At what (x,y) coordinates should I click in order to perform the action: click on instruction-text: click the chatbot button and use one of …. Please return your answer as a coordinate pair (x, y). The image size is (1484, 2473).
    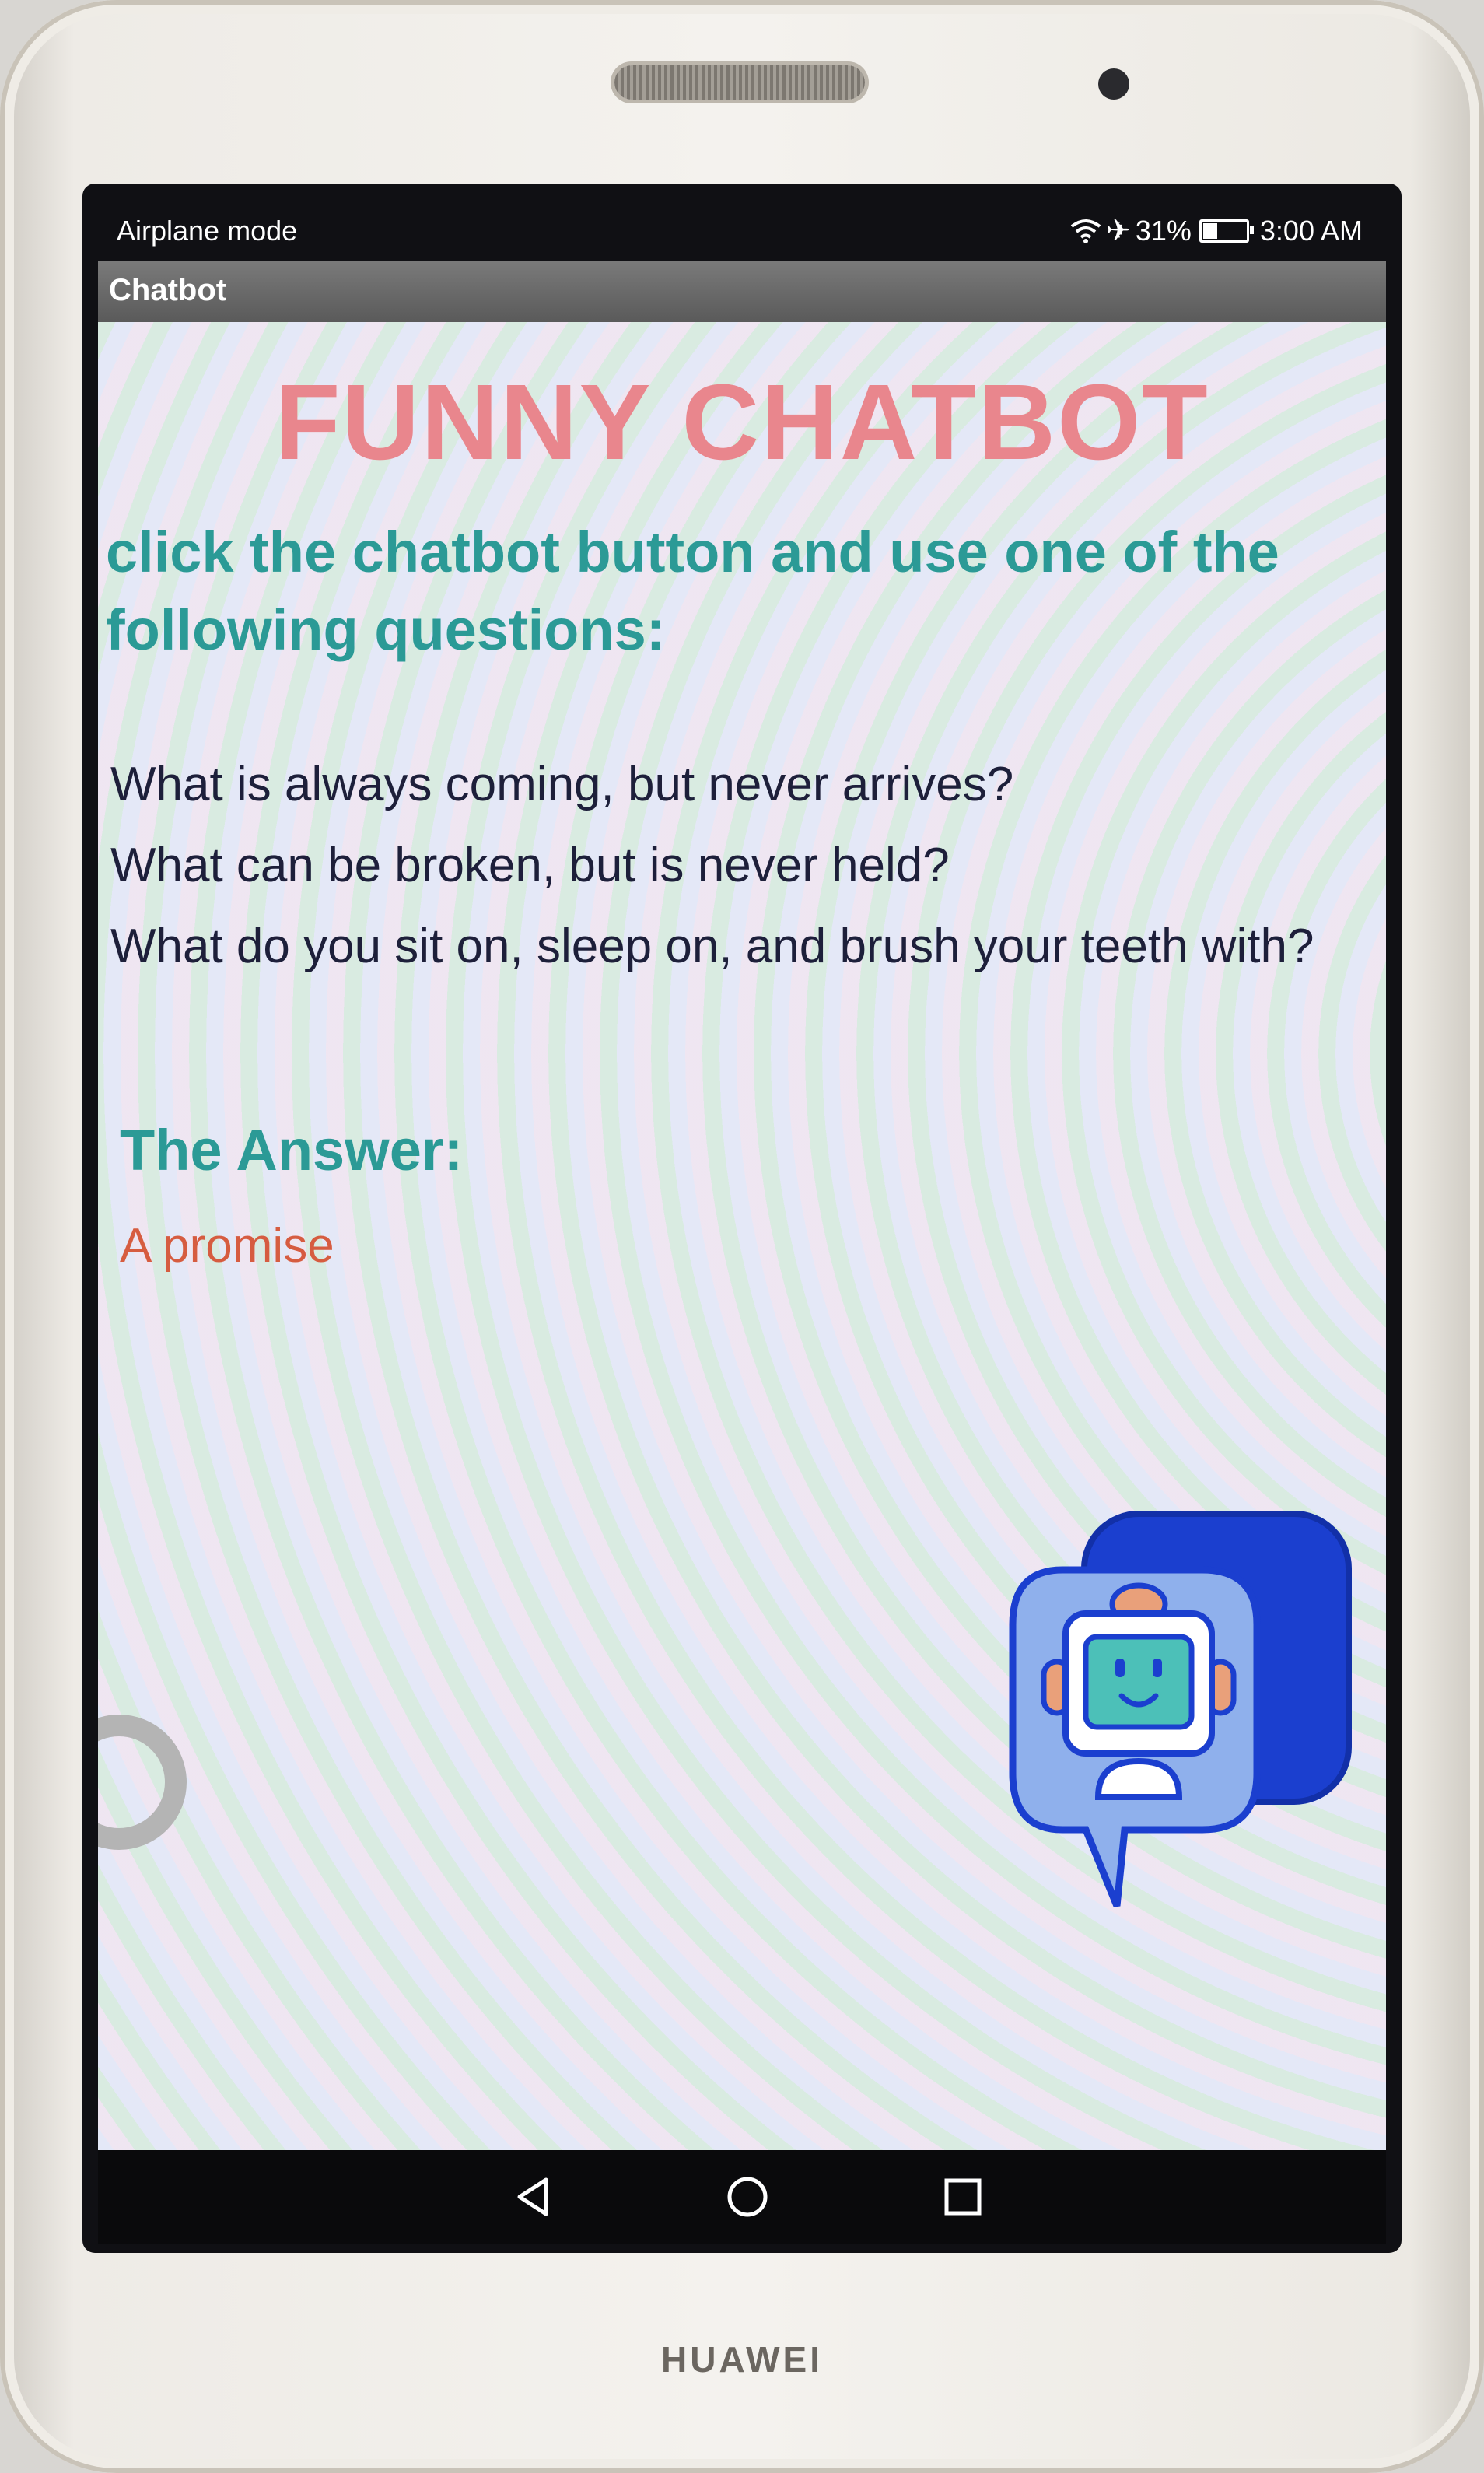
    Looking at the image, I should click on (692, 591).